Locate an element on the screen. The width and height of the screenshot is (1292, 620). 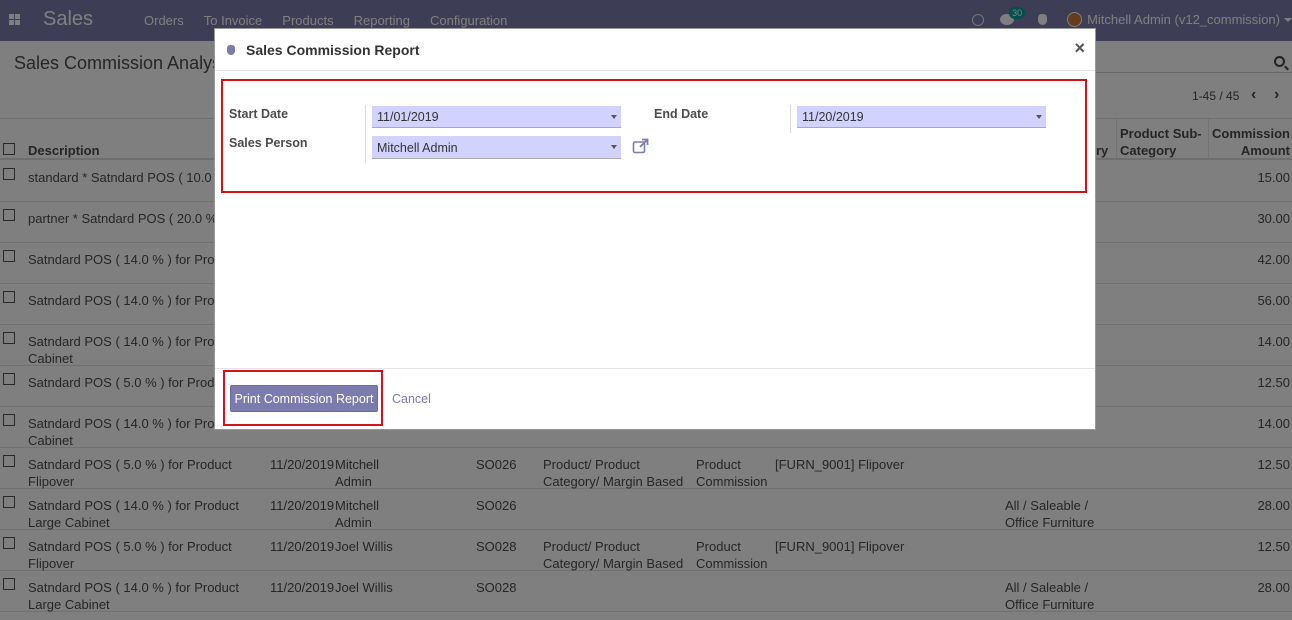
end-date-field: 11/20/2019 is located at coordinates (921, 117).